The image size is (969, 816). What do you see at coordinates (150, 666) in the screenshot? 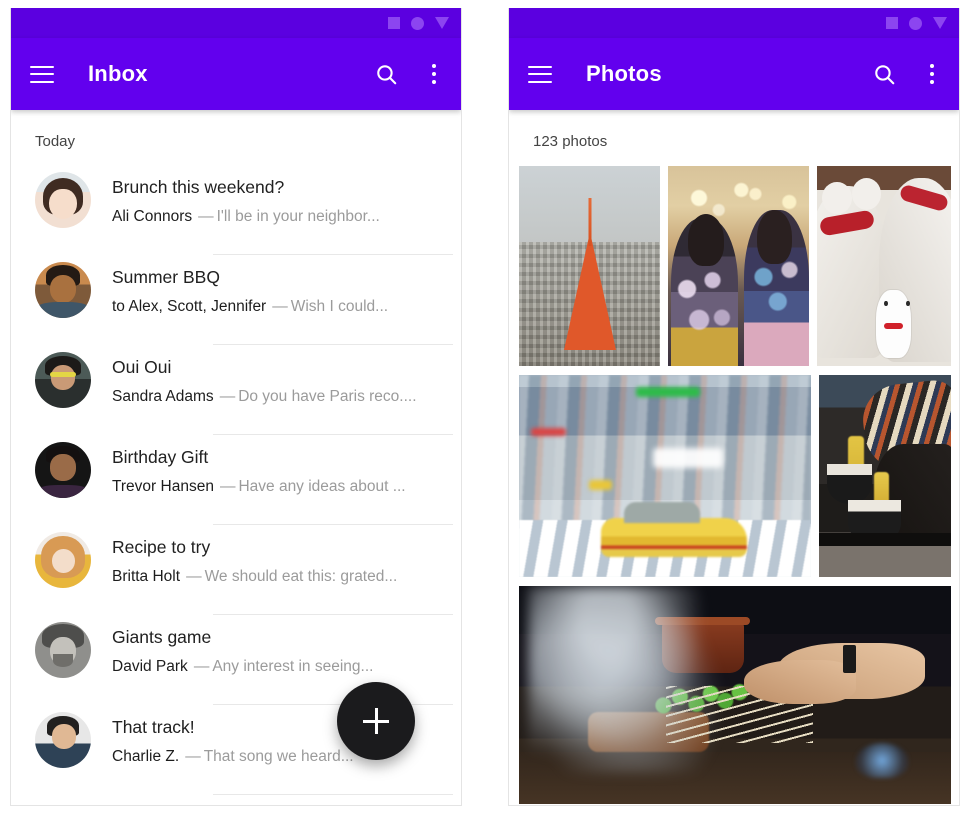
I see `mail-sender: David Park` at bounding box center [150, 666].